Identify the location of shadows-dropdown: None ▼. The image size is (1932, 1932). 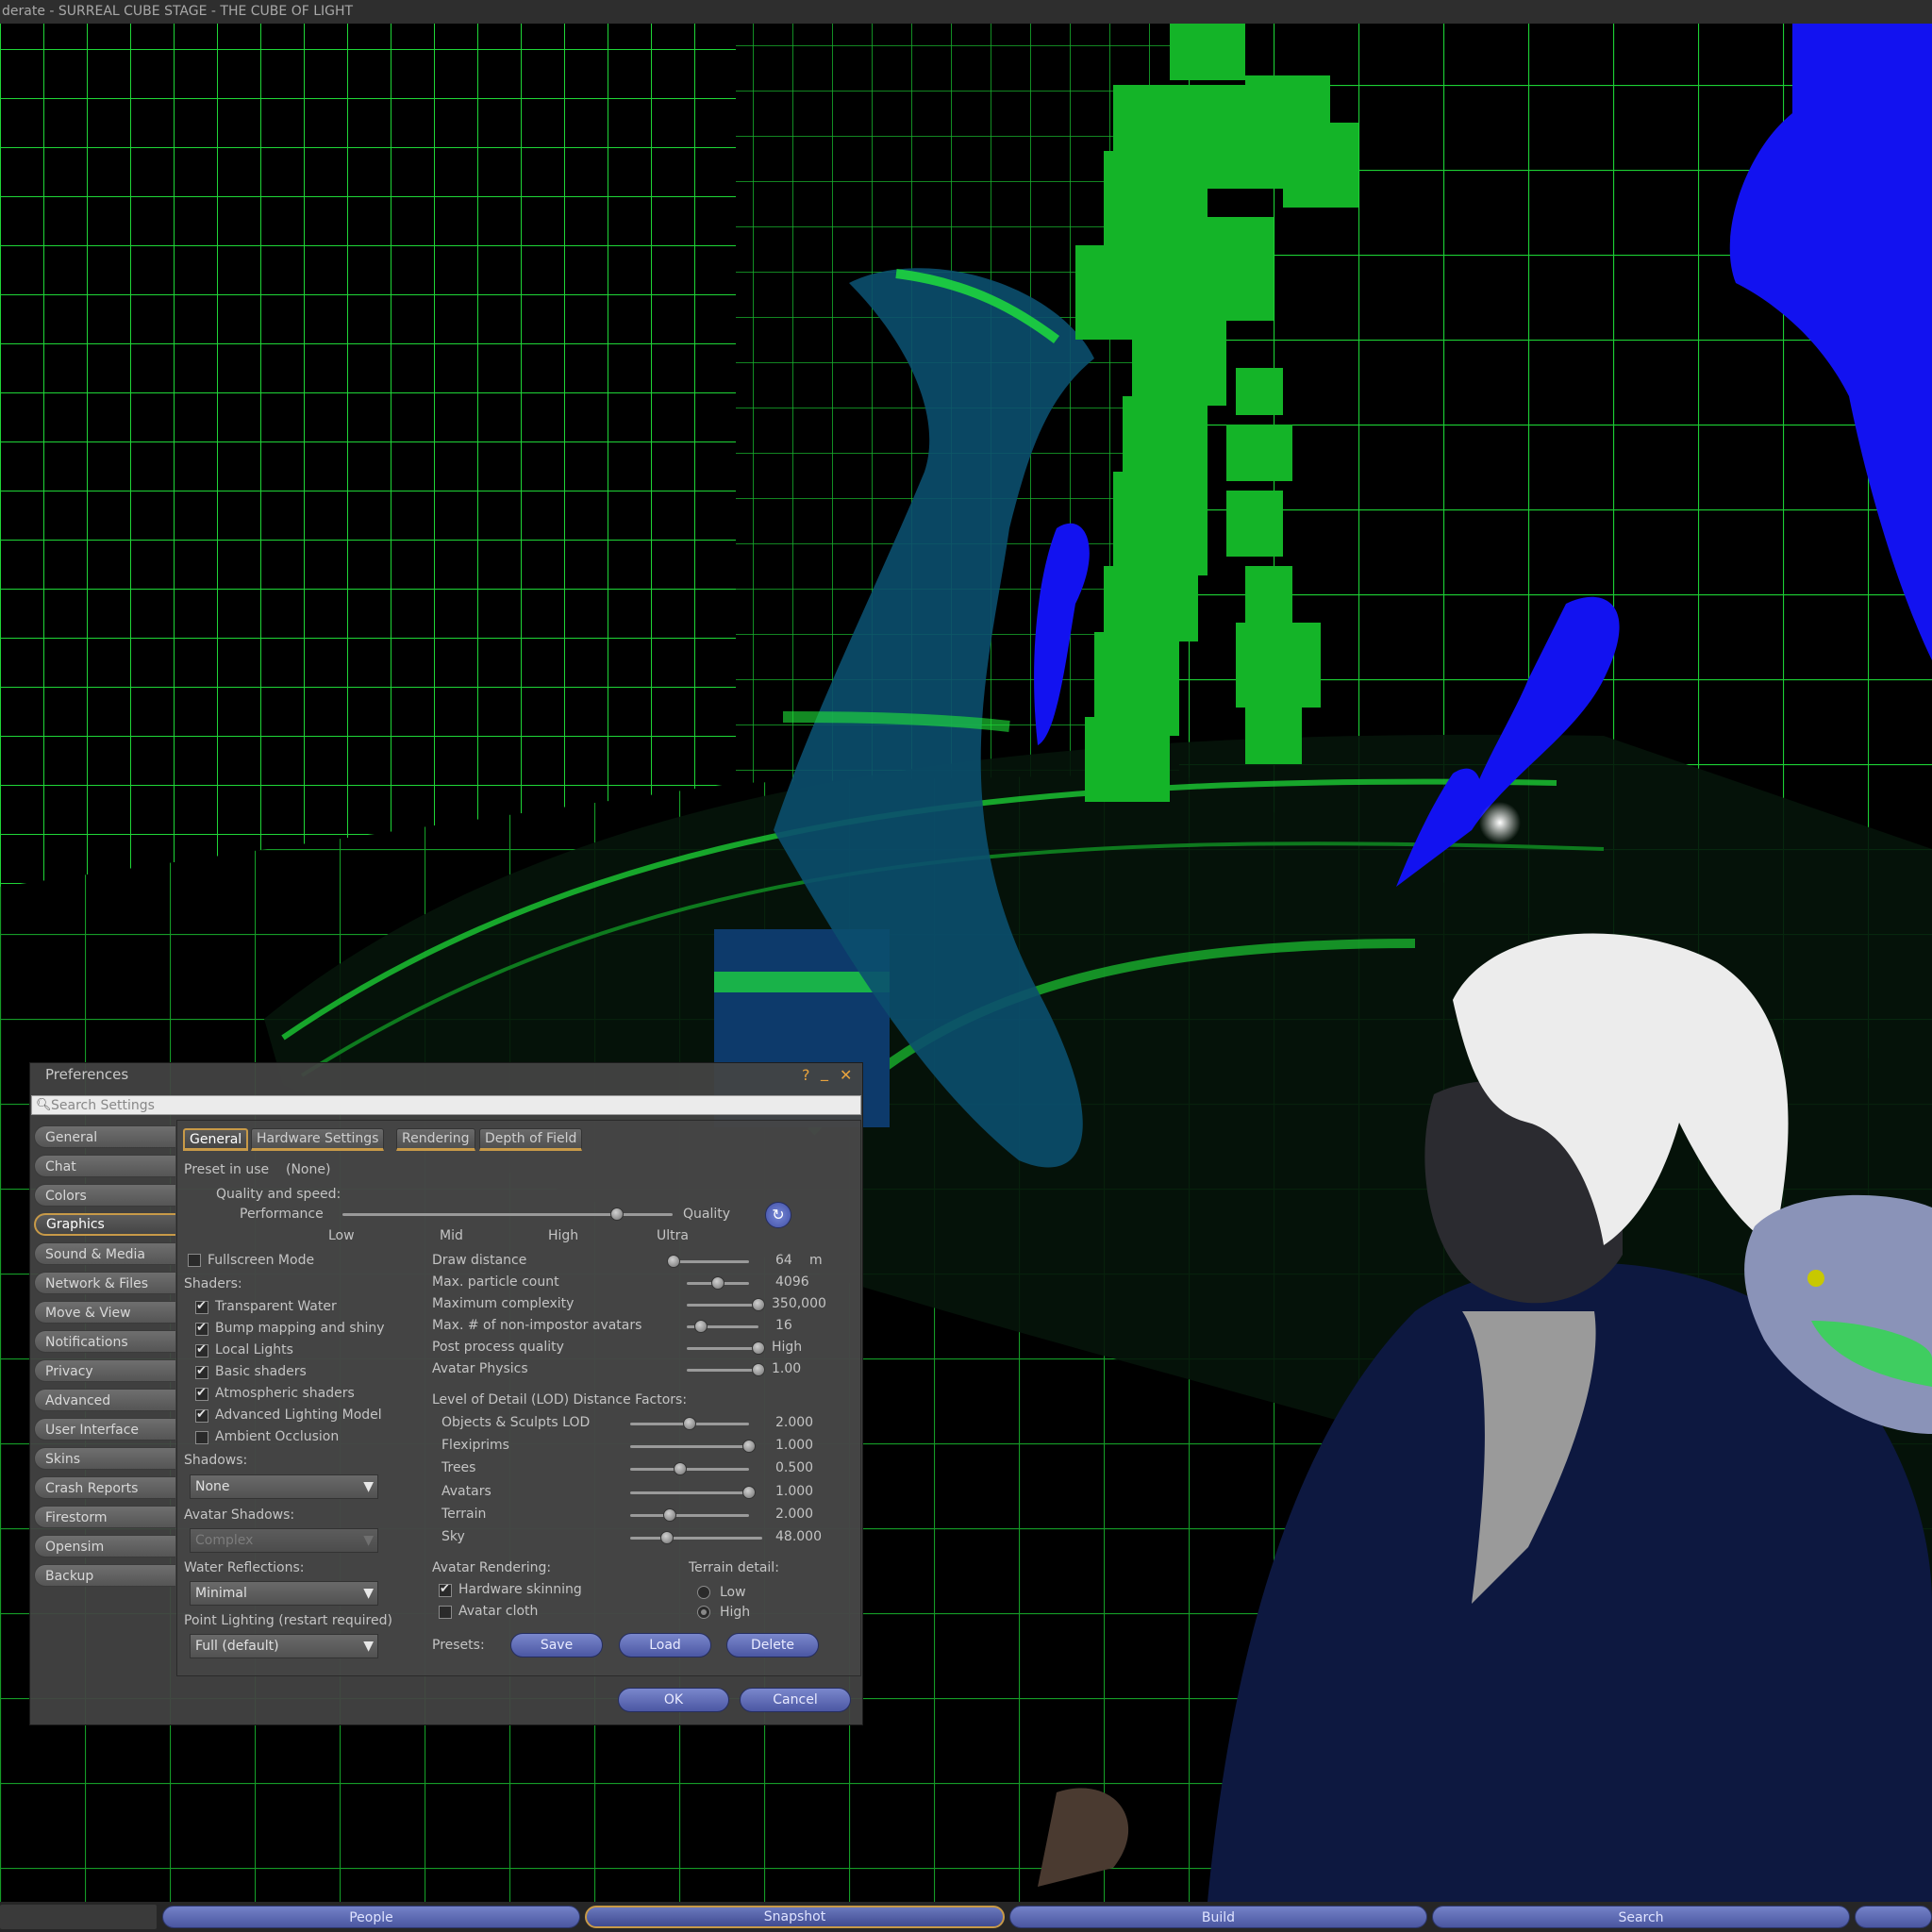
(284, 1486).